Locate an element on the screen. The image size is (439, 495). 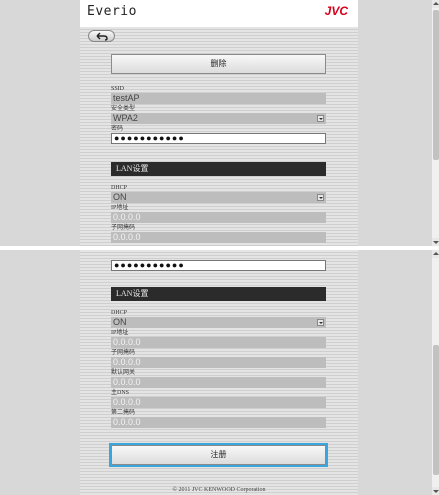
security-select: WPA2 is located at coordinates (218, 118).